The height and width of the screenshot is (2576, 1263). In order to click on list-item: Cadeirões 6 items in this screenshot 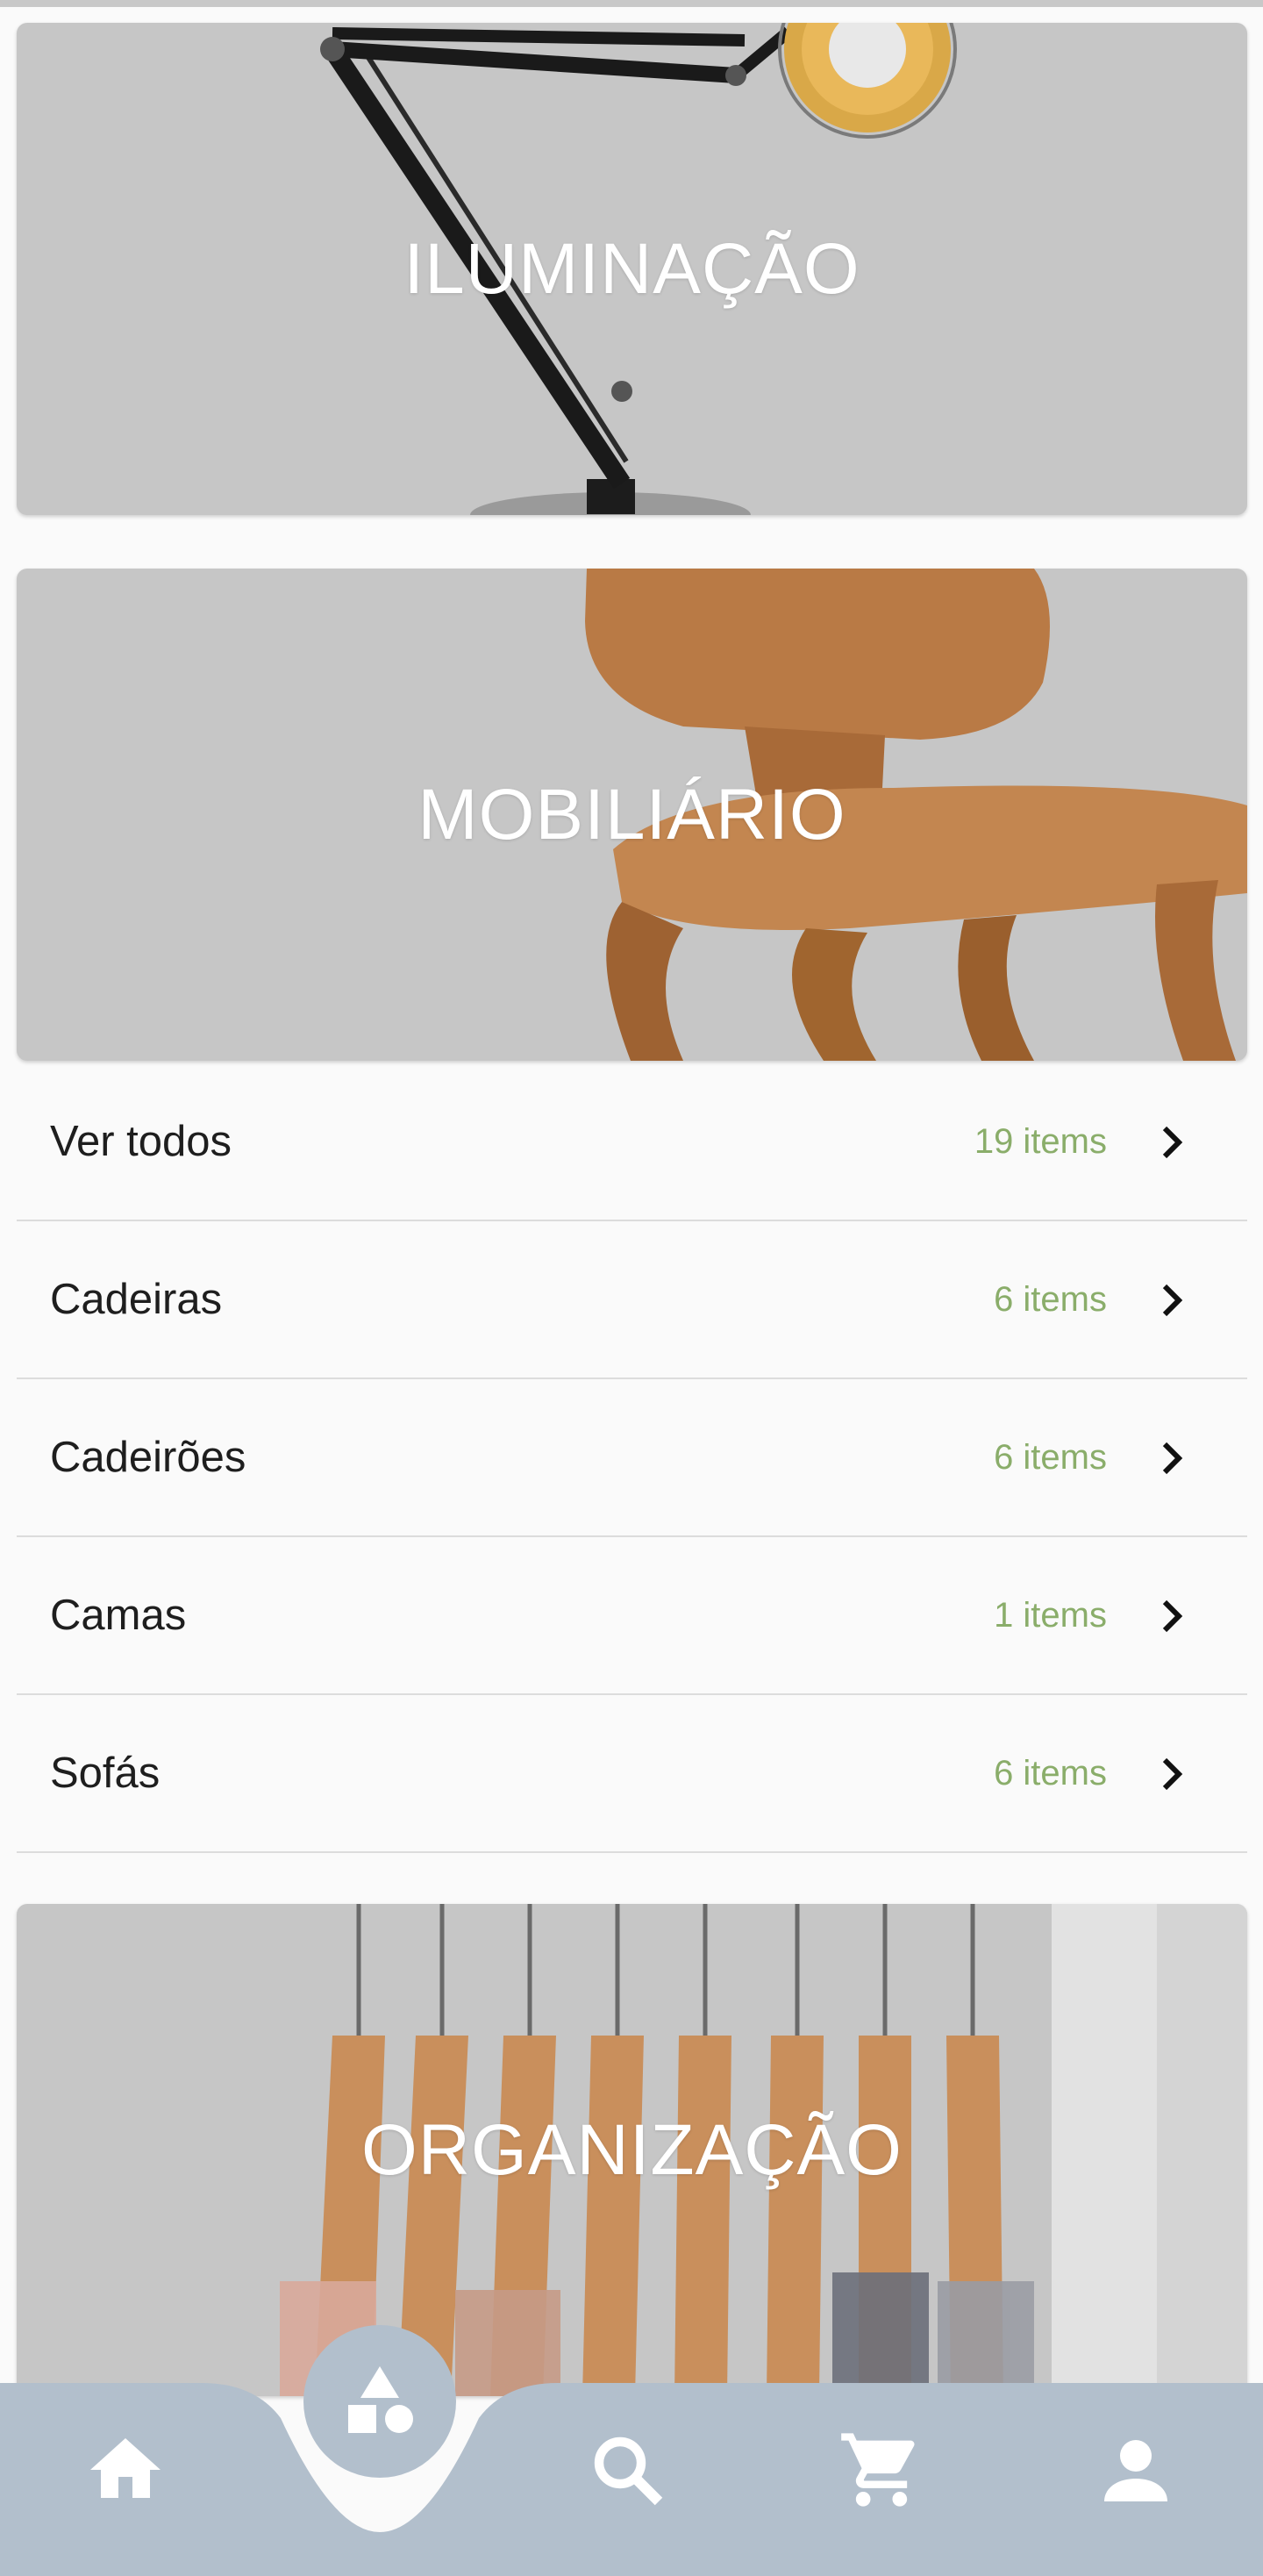, I will do `click(632, 1458)`.